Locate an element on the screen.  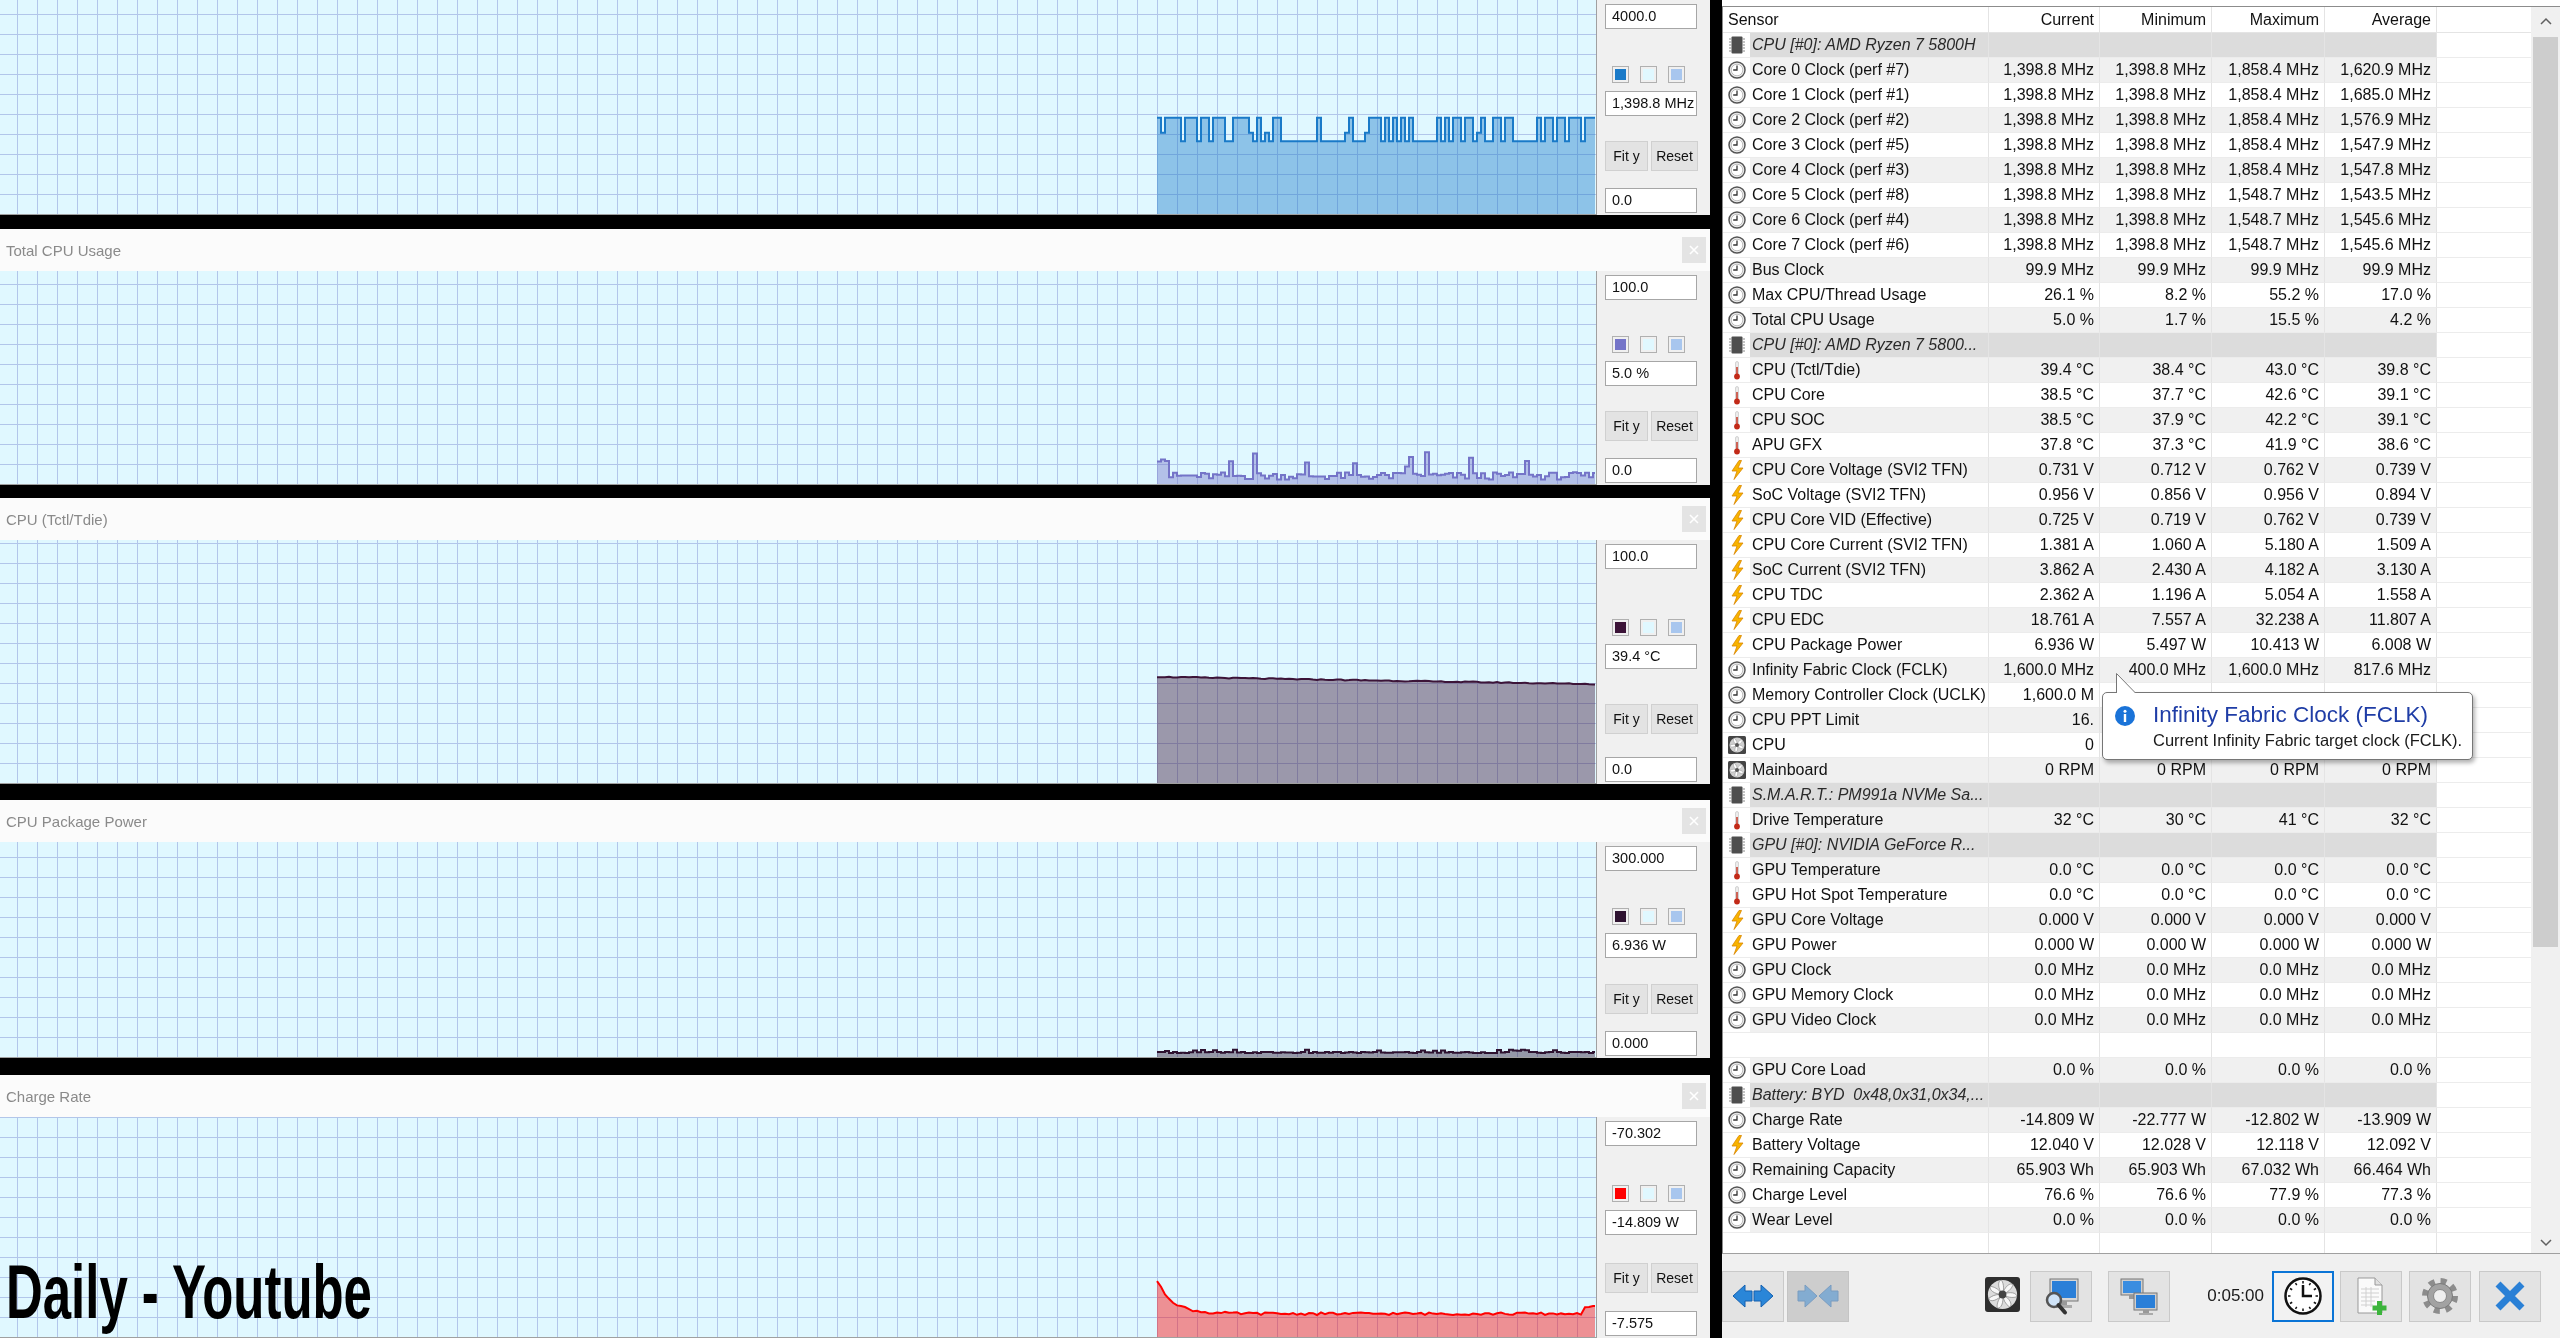
sensor-name: GPU Video Clock is located at coordinates (1869, 1020).